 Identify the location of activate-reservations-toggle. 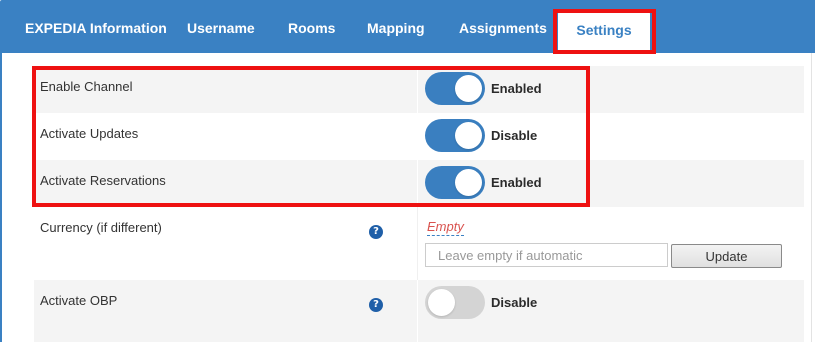
(455, 182).